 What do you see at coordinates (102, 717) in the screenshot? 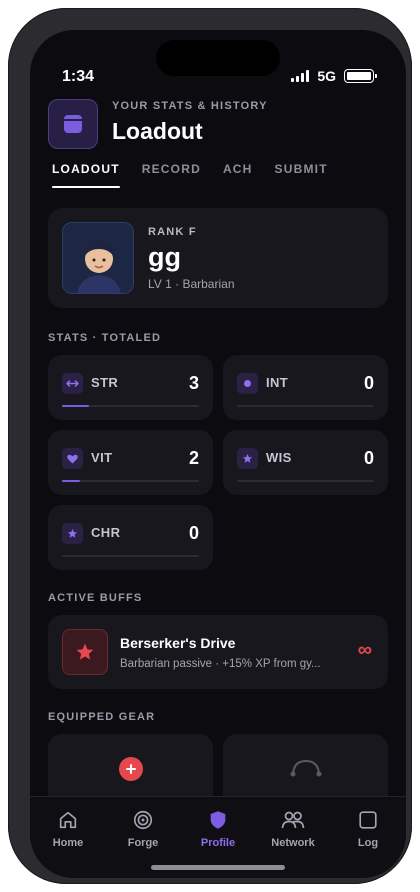
I see `gear-section-title: EQUIPPED GEAR` at bounding box center [102, 717].